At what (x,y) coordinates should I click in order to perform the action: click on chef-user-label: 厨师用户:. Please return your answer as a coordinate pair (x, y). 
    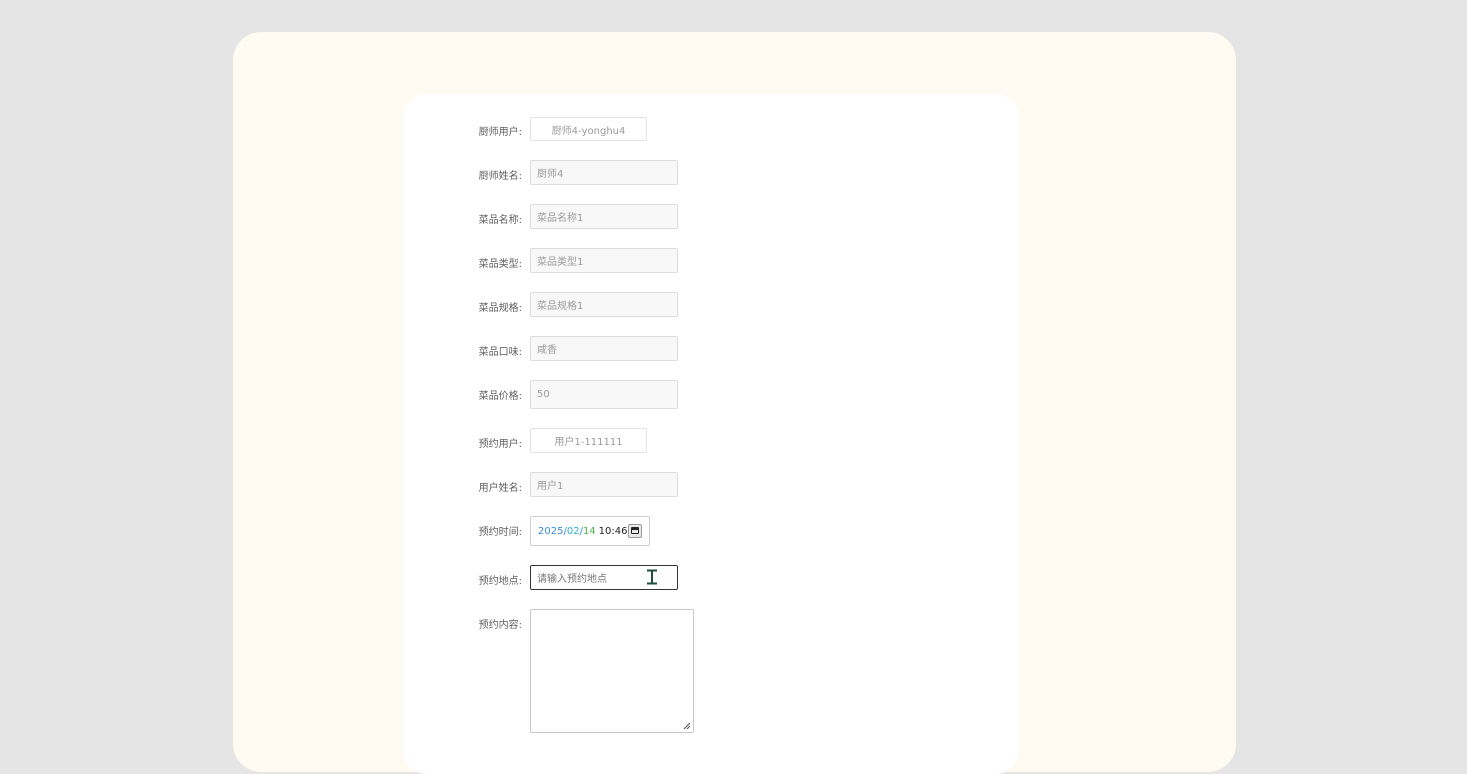
    Looking at the image, I should click on (500, 132).